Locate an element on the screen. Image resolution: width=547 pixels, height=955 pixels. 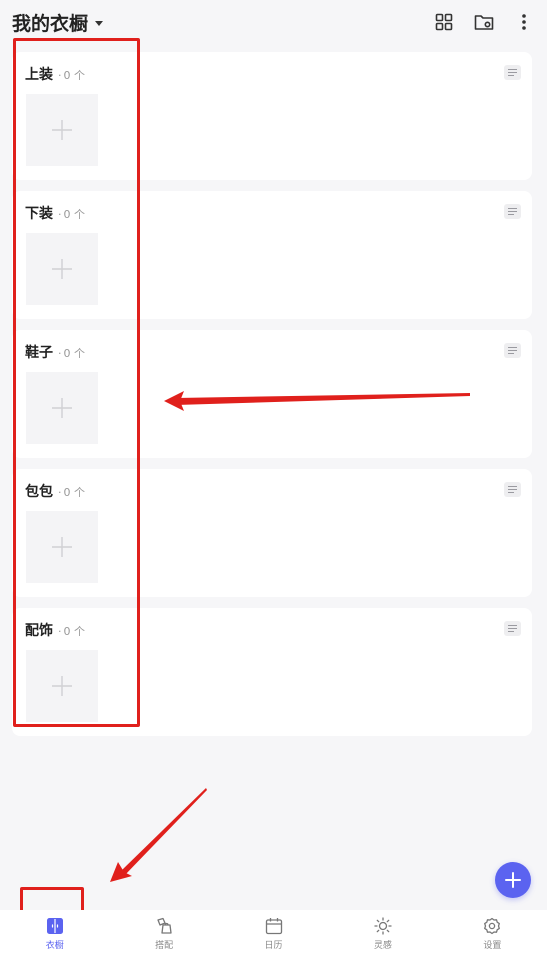
nav-label: 日历 is located at coordinates (273, 946).